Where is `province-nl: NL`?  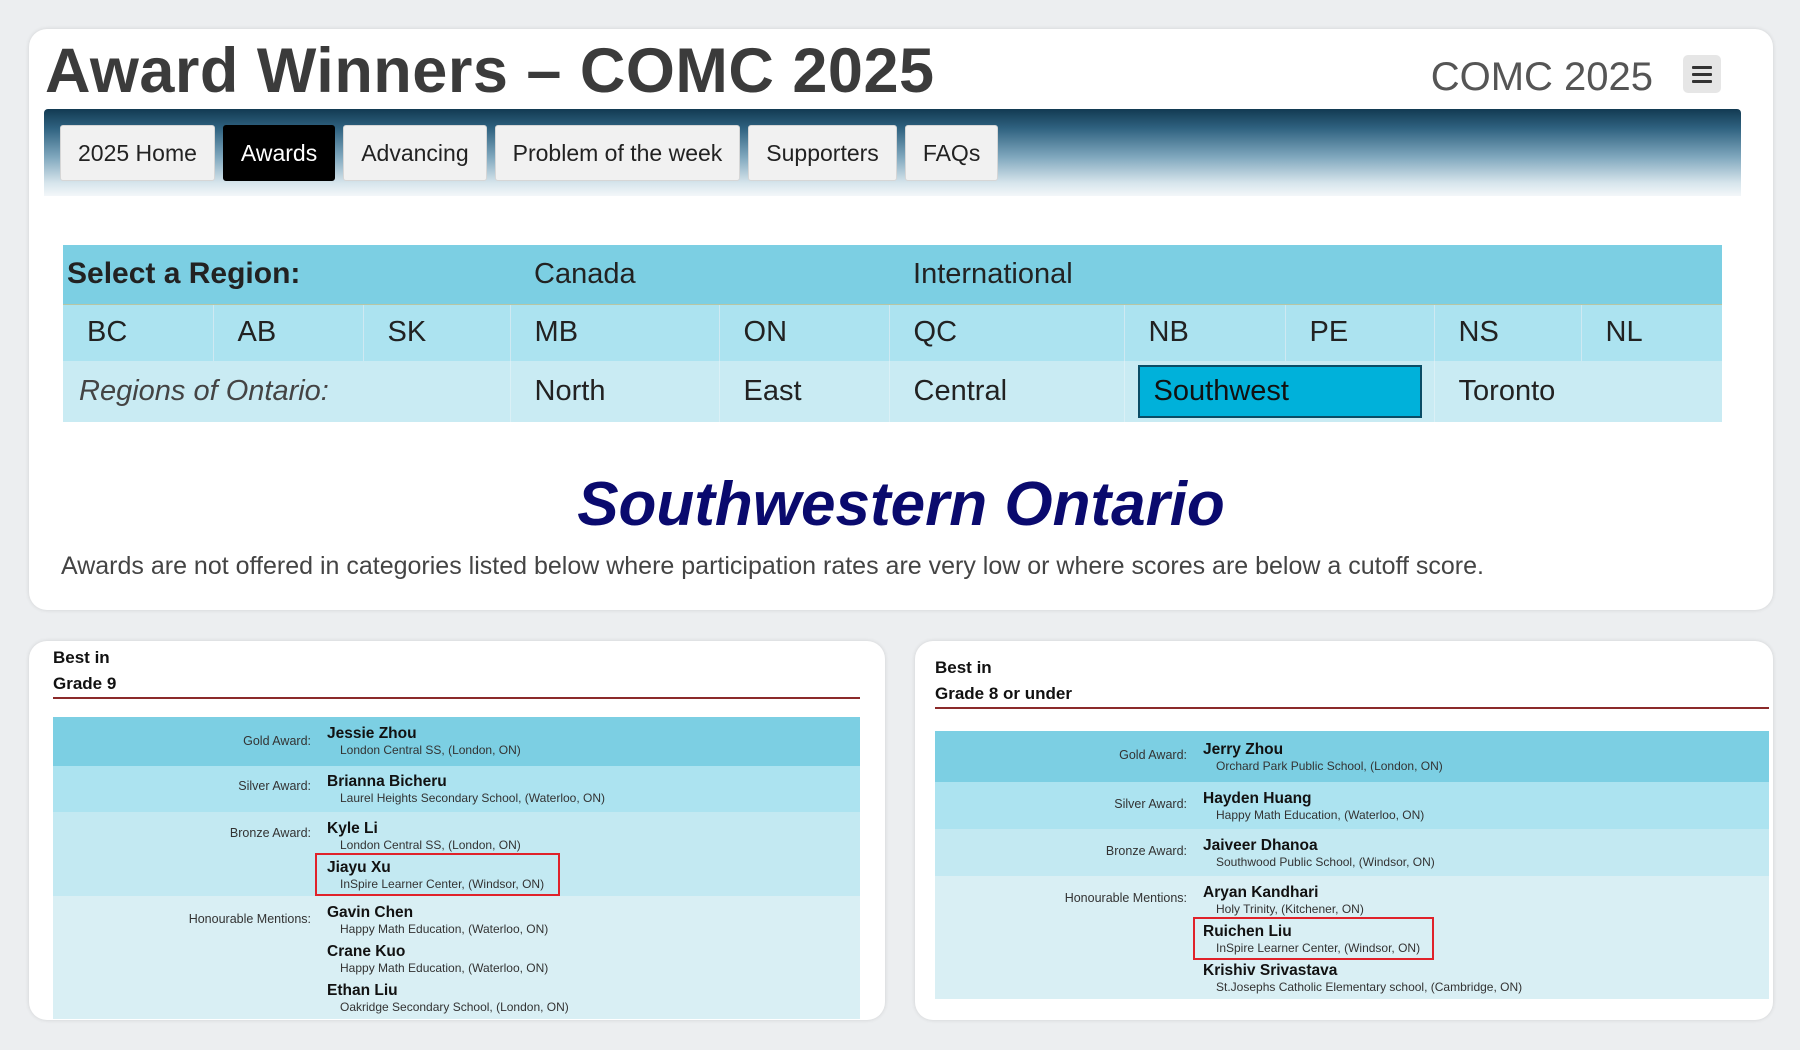 province-nl: NL is located at coordinates (1652, 332).